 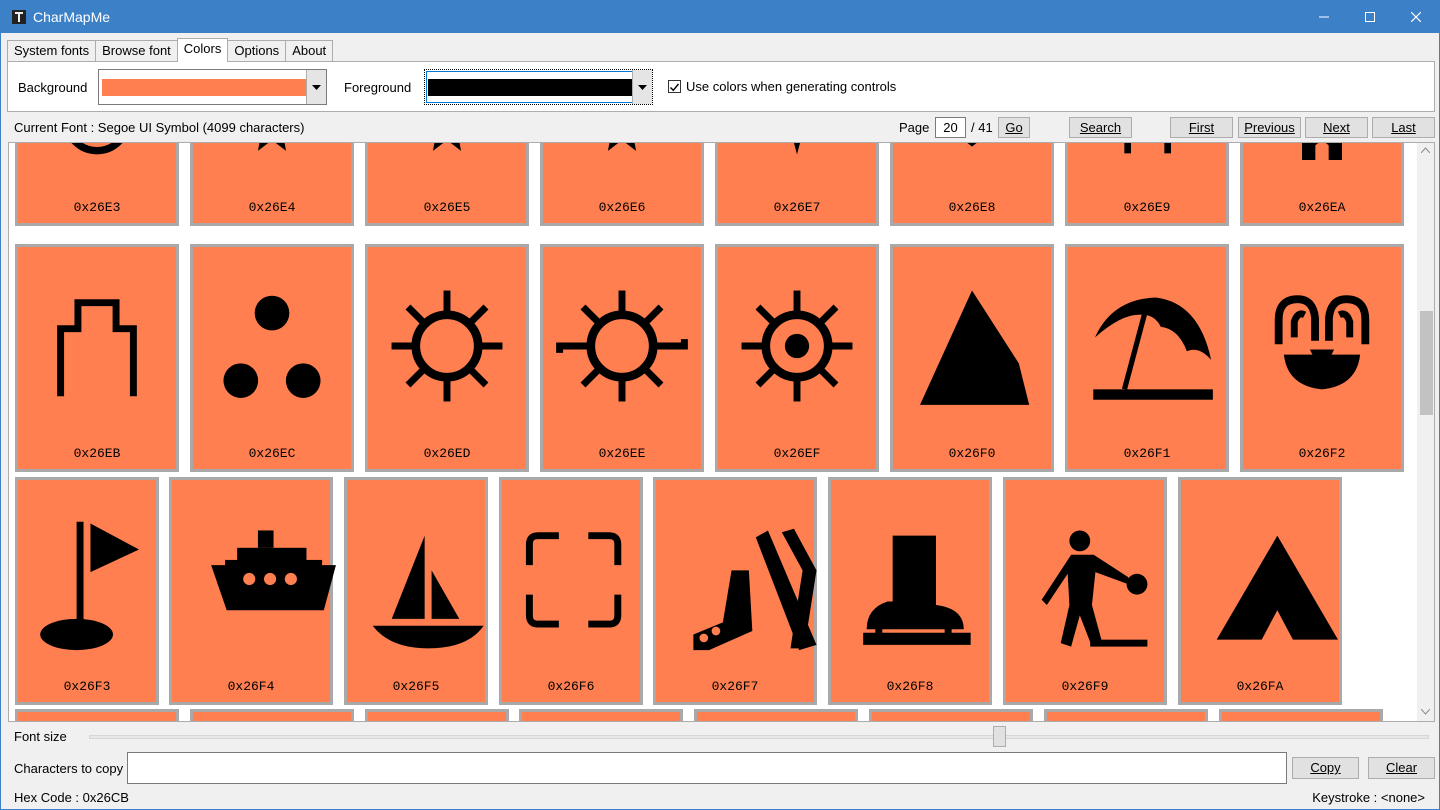 I want to click on background-dropdown-button, so click(x=316, y=87).